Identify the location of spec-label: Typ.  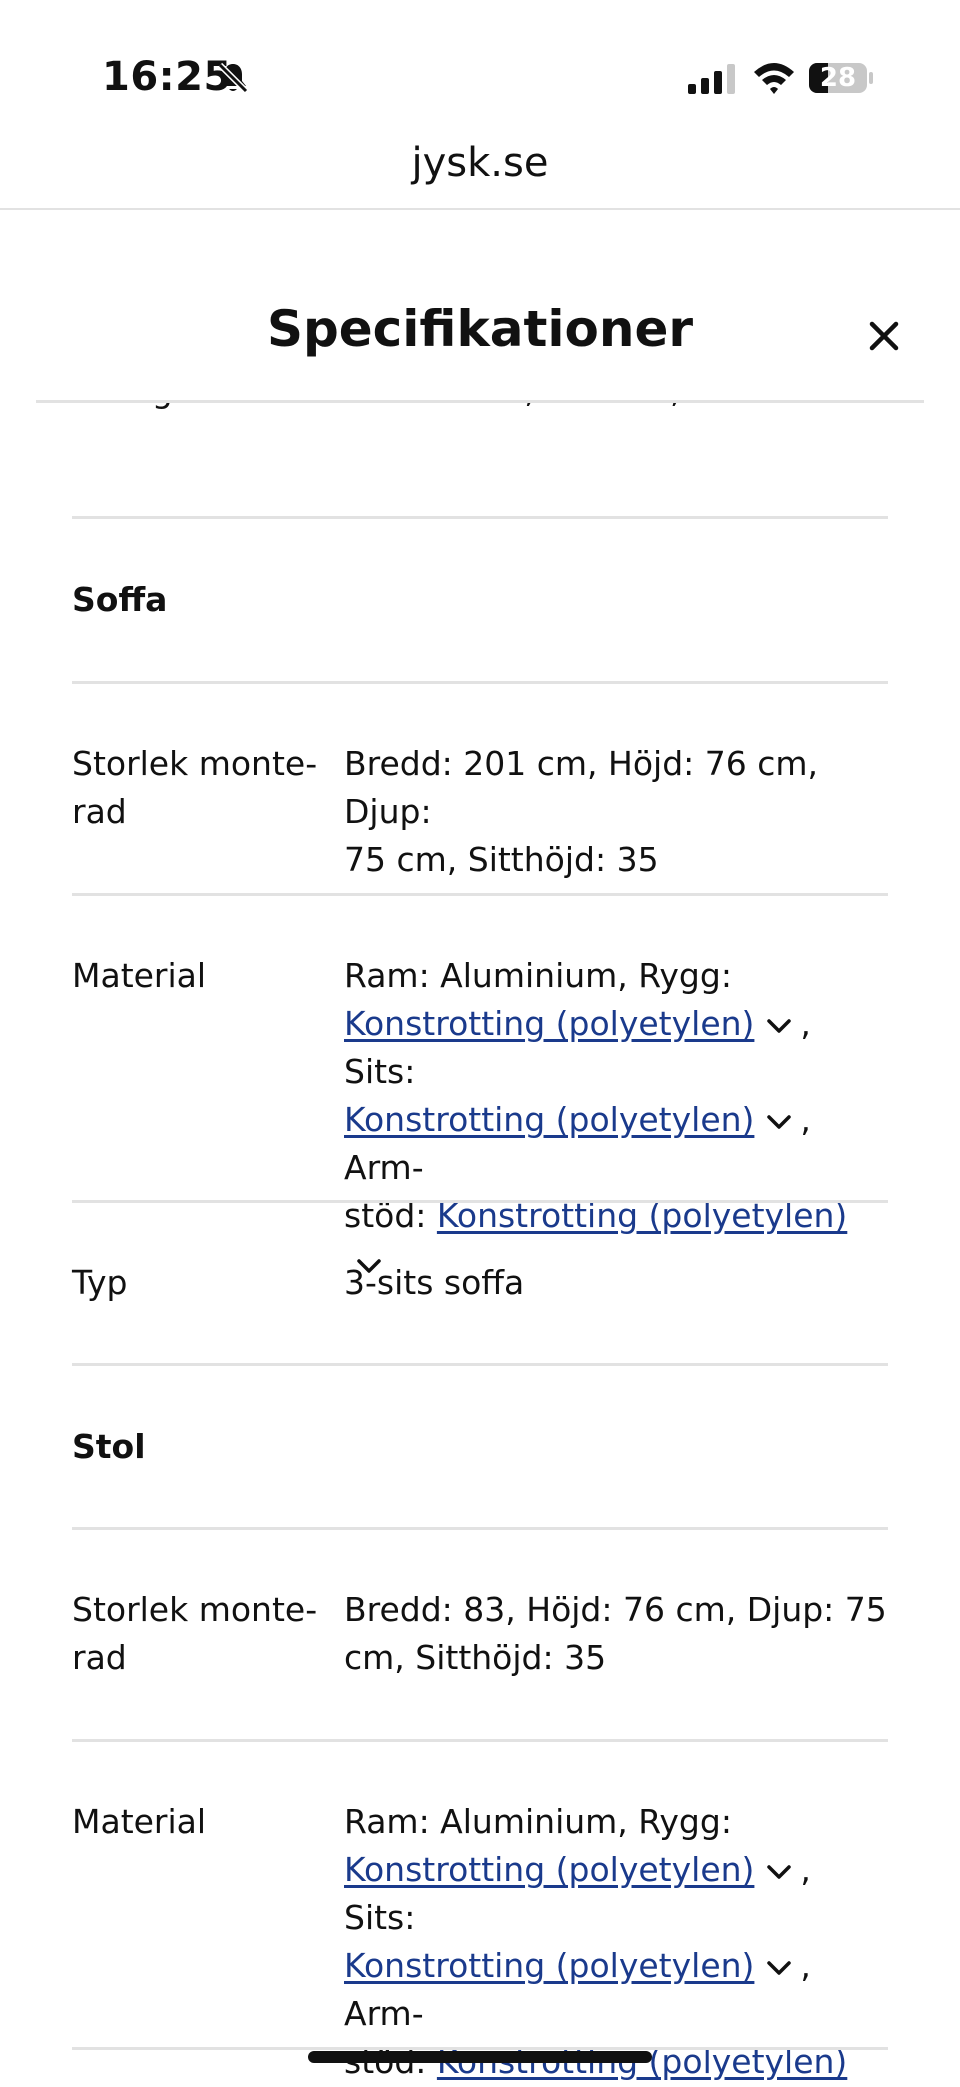
(100, 1282).